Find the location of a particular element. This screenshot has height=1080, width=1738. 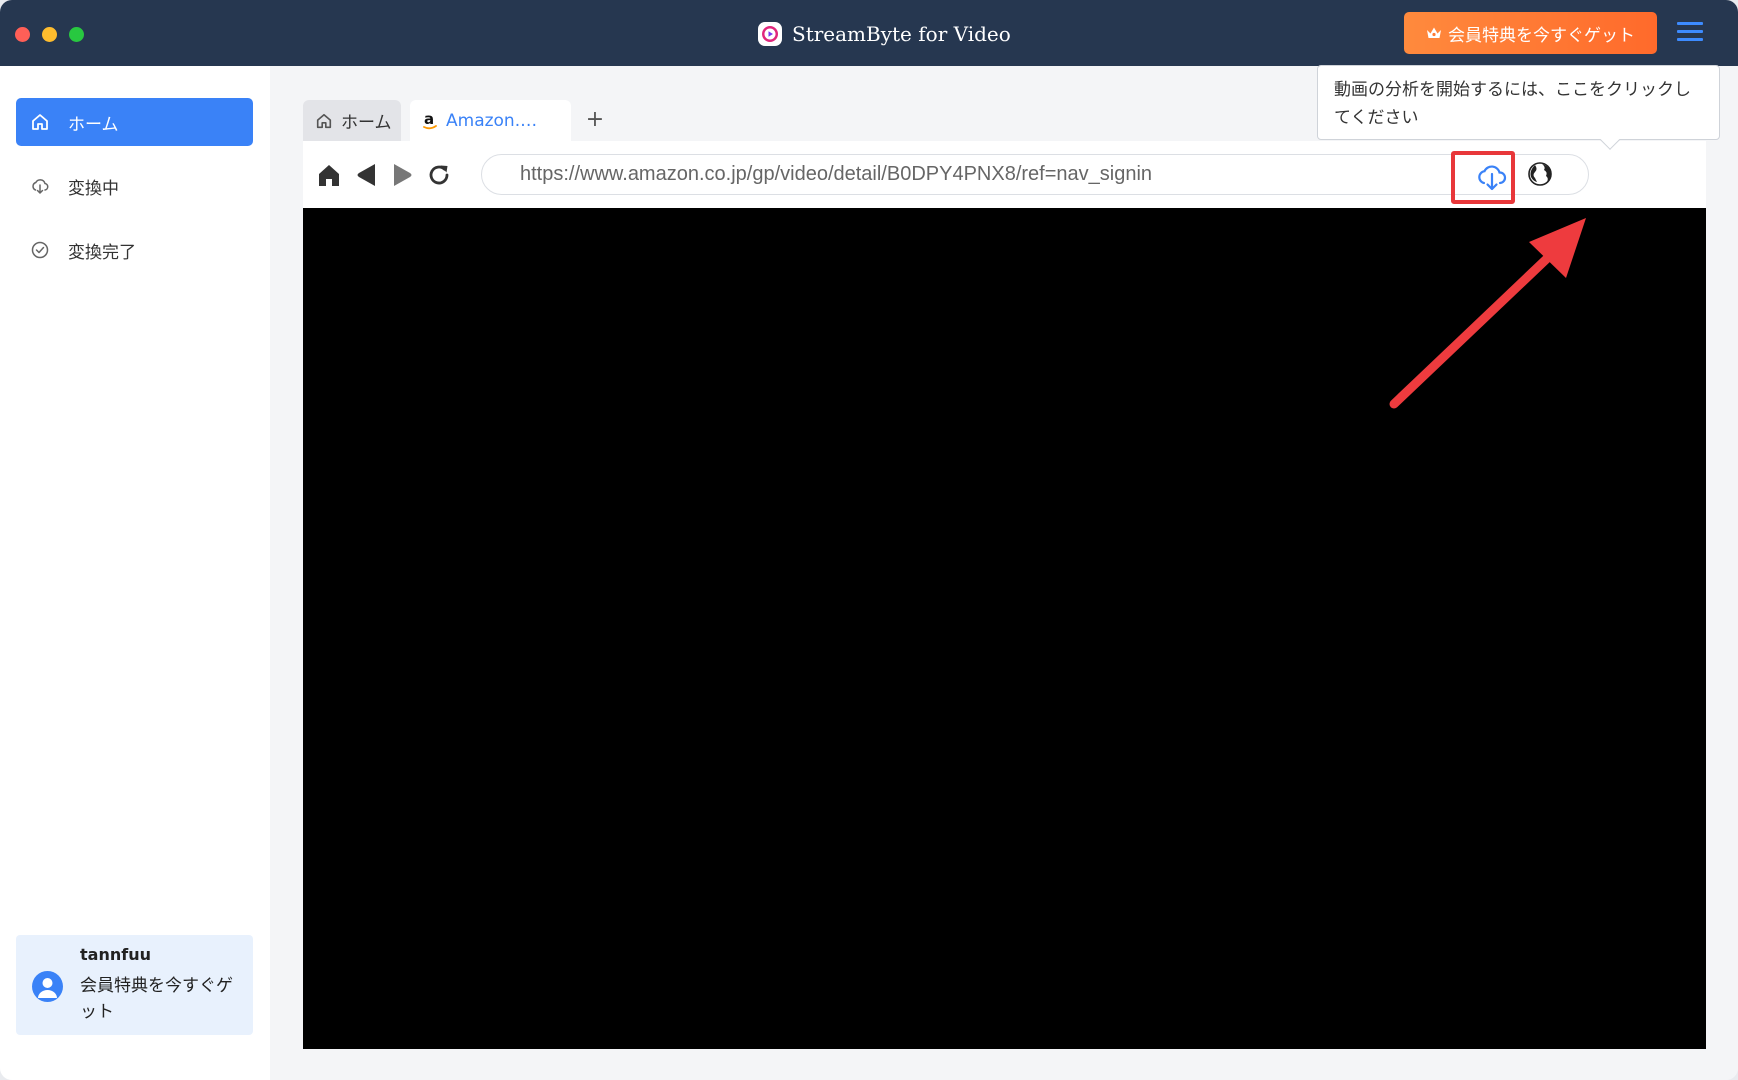

hamburger-menu-icon is located at coordinates (1690, 32).